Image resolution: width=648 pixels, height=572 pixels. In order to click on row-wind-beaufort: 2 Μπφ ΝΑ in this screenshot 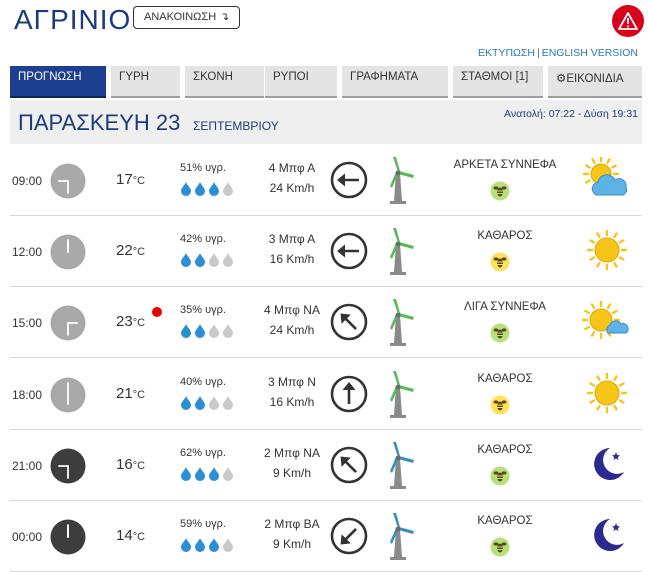, I will do `click(292, 452)`.